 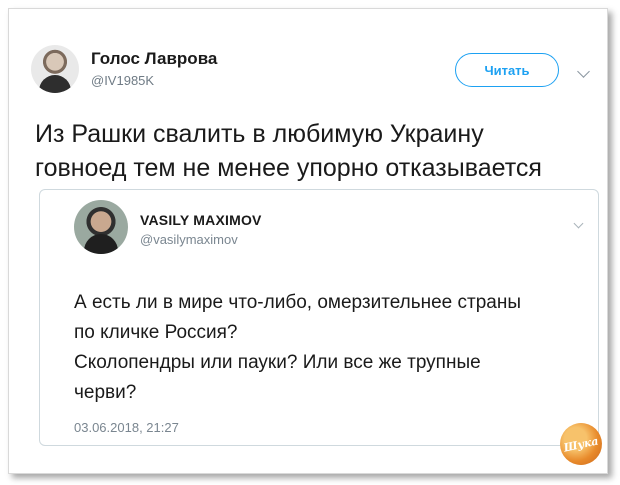 I want to click on quoted-author-name: VASILY MAXIMOV, so click(x=201, y=220).